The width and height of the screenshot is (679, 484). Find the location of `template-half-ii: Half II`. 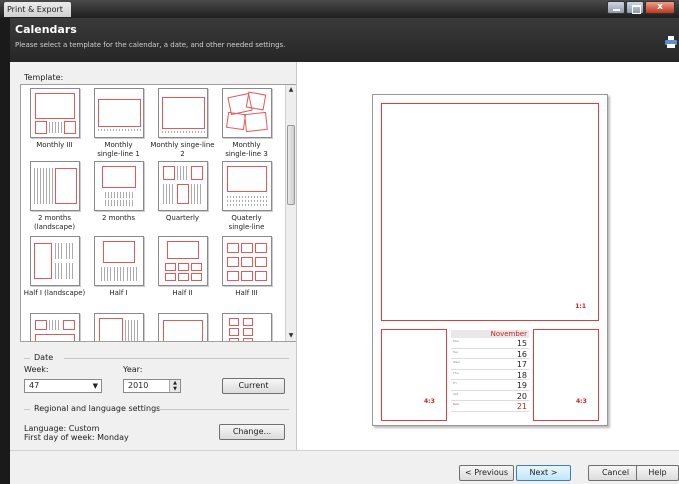

template-half-ii: Half II is located at coordinates (182, 267).